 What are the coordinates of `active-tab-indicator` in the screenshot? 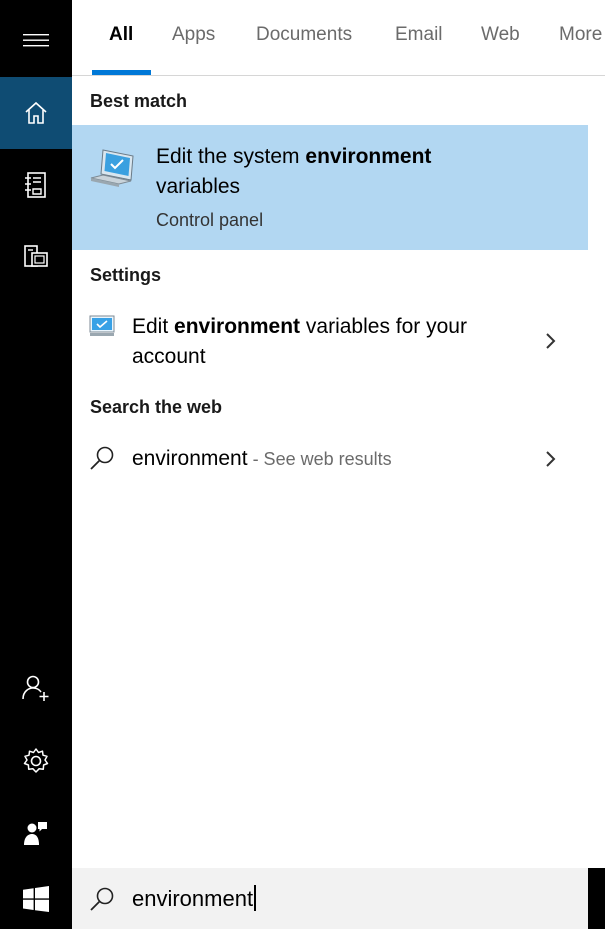 It's located at (121, 72).